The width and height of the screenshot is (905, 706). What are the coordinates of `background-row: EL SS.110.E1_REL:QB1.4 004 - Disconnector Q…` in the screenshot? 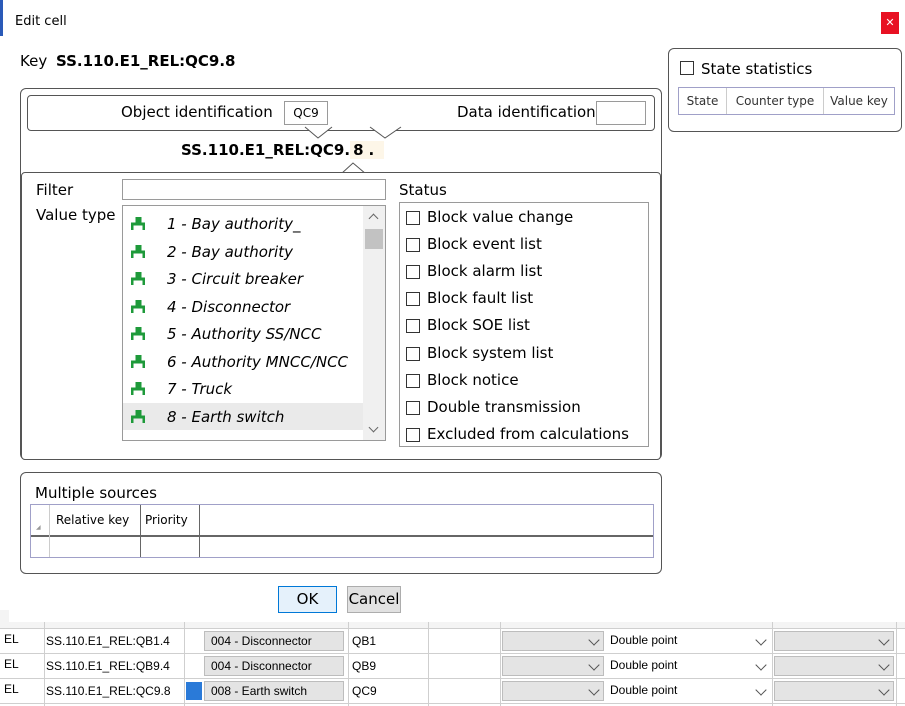 It's located at (452, 641).